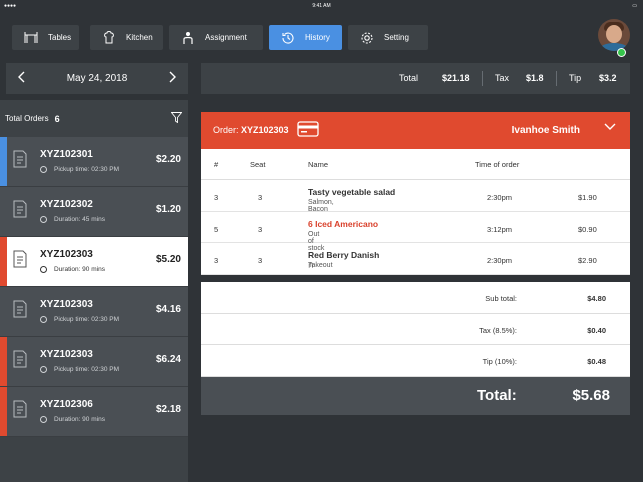 This screenshot has height=482, width=643. What do you see at coordinates (614, 35) in the screenshot?
I see `avatar` at bounding box center [614, 35].